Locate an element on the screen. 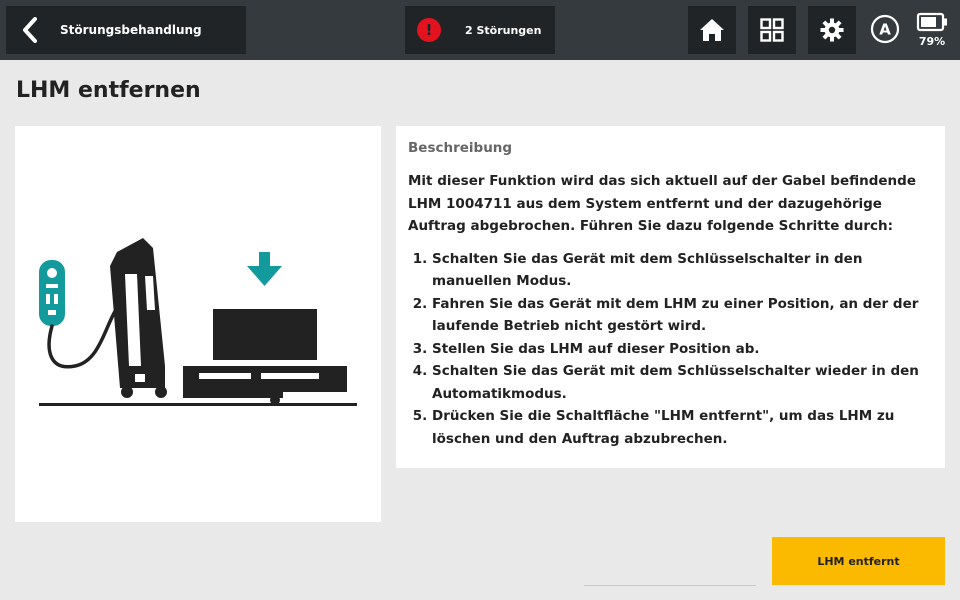 The width and height of the screenshot is (960, 600). top-bar: Störungsbehandlung ! 2 Störungen A 79% is located at coordinates (480, 30).